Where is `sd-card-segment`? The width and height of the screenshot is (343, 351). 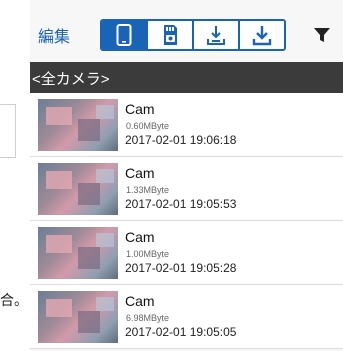
sd-card-segment is located at coordinates (169, 35).